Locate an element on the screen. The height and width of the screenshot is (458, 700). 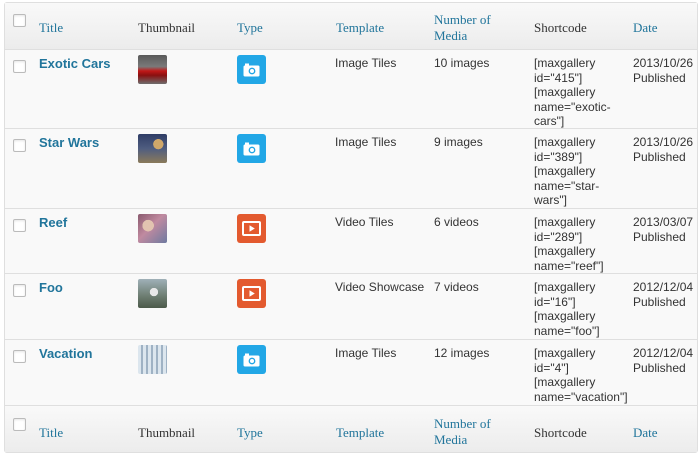
gallery-title-link: Vacation is located at coordinates (65, 353).